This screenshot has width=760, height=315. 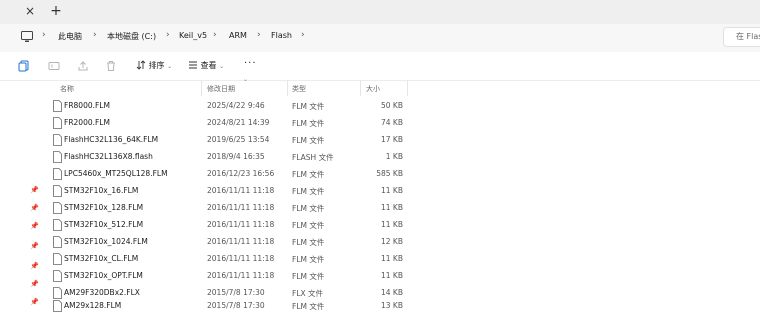 I want to click on sort-label: 排序, so click(x=156, y=65).